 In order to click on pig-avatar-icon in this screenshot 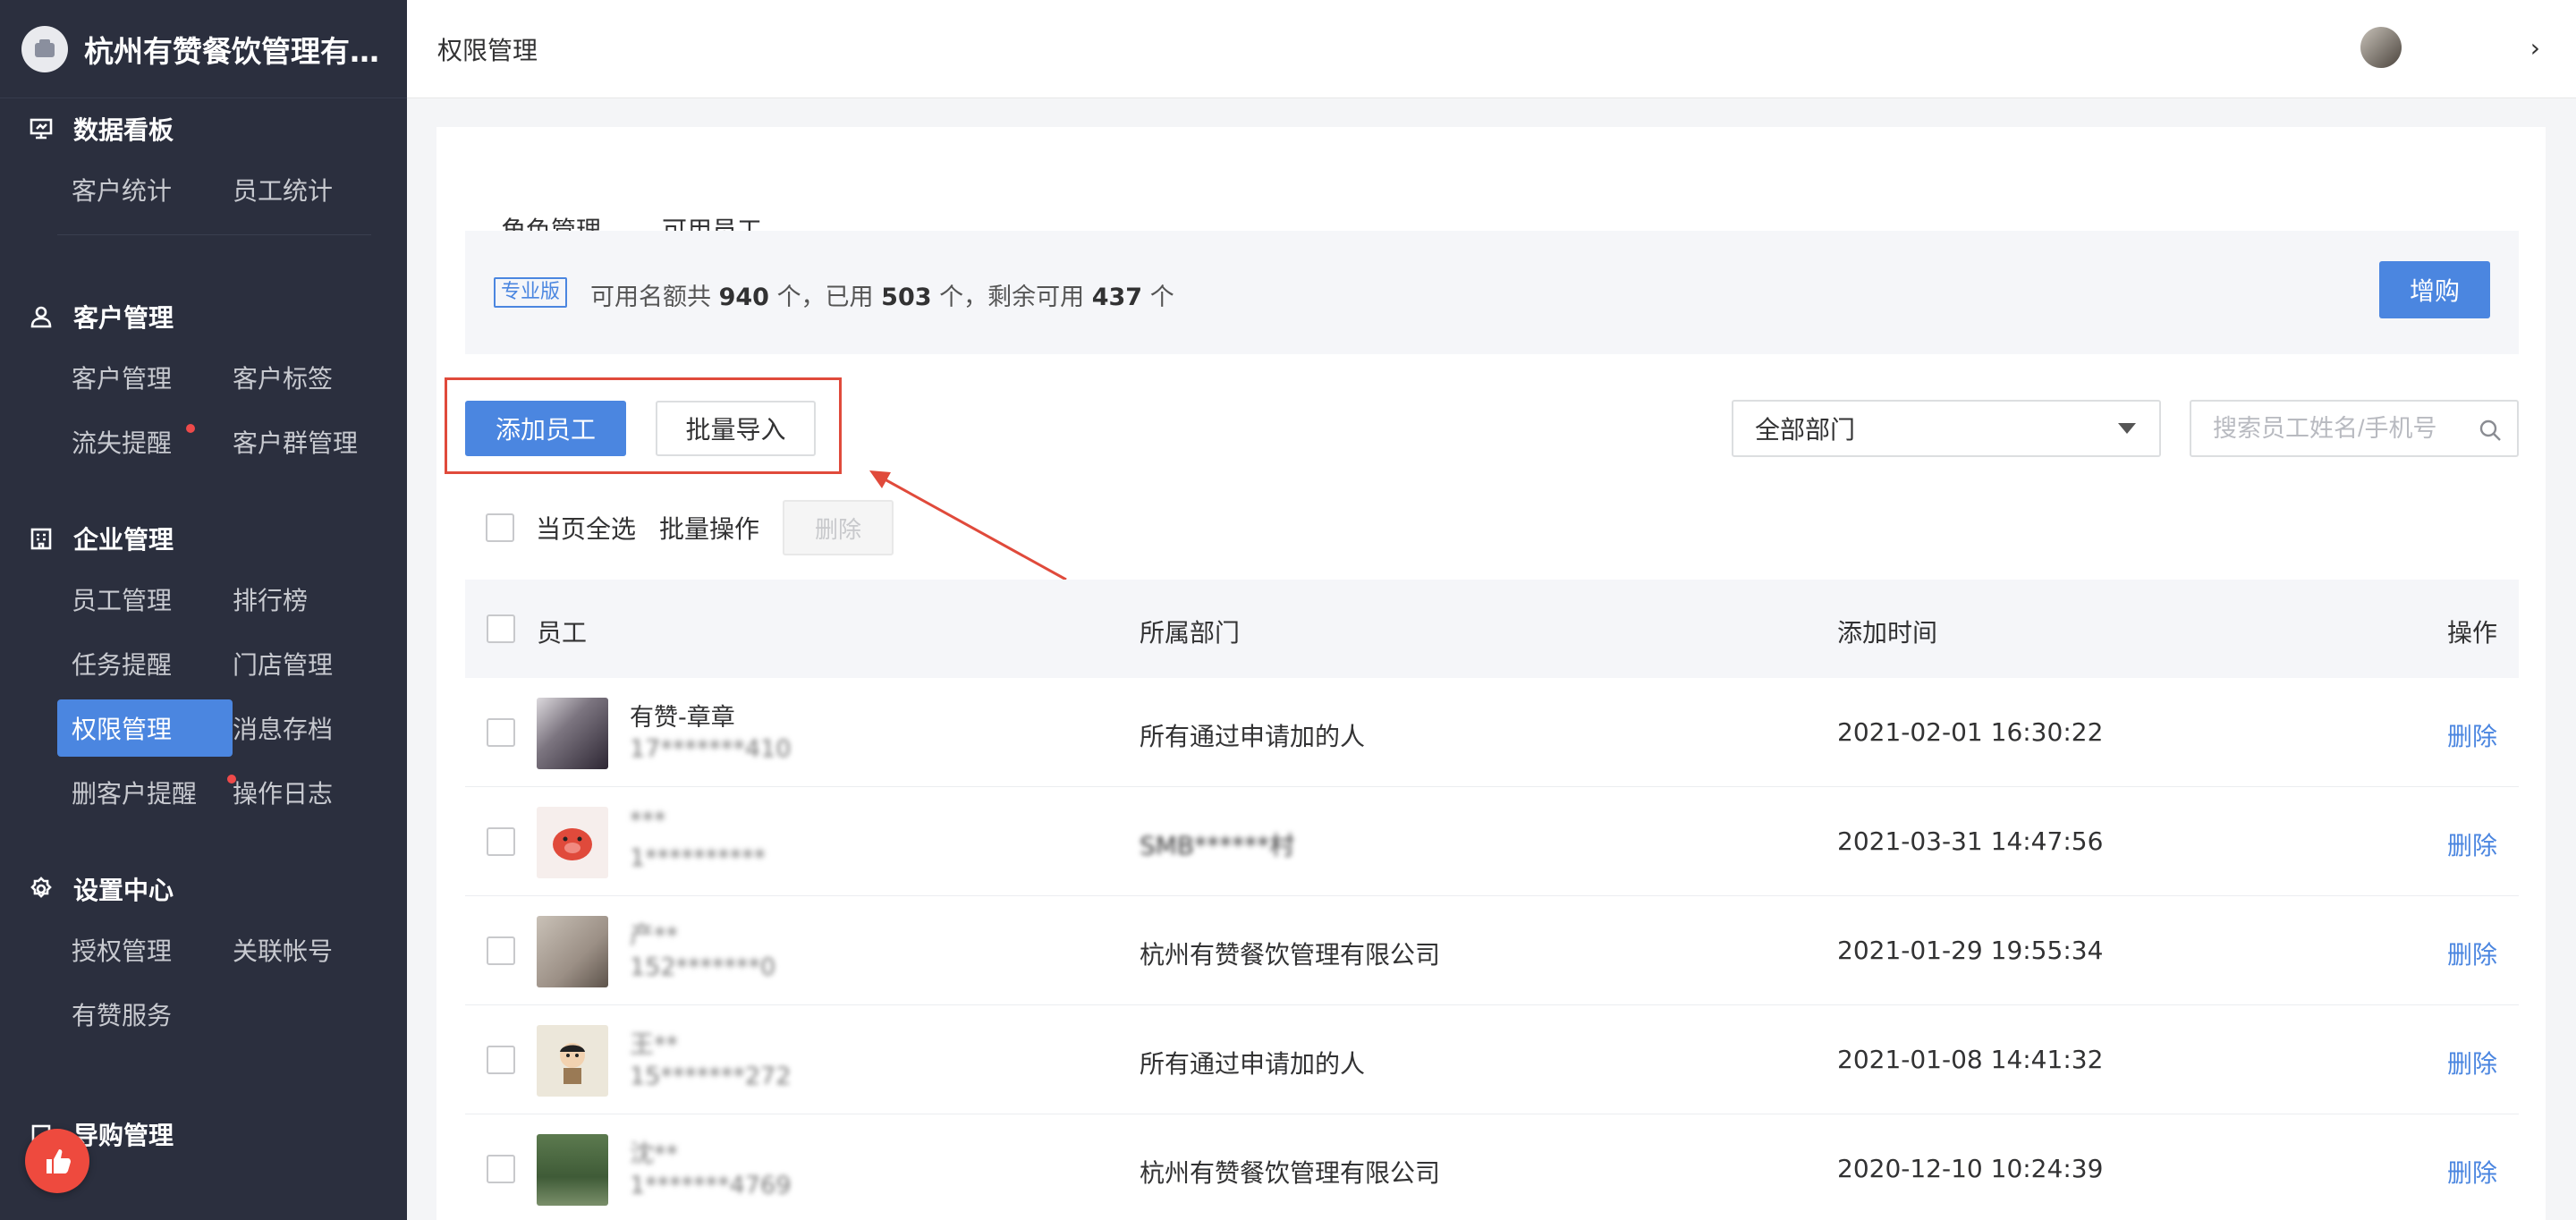, I will do `click(572, 844)`.